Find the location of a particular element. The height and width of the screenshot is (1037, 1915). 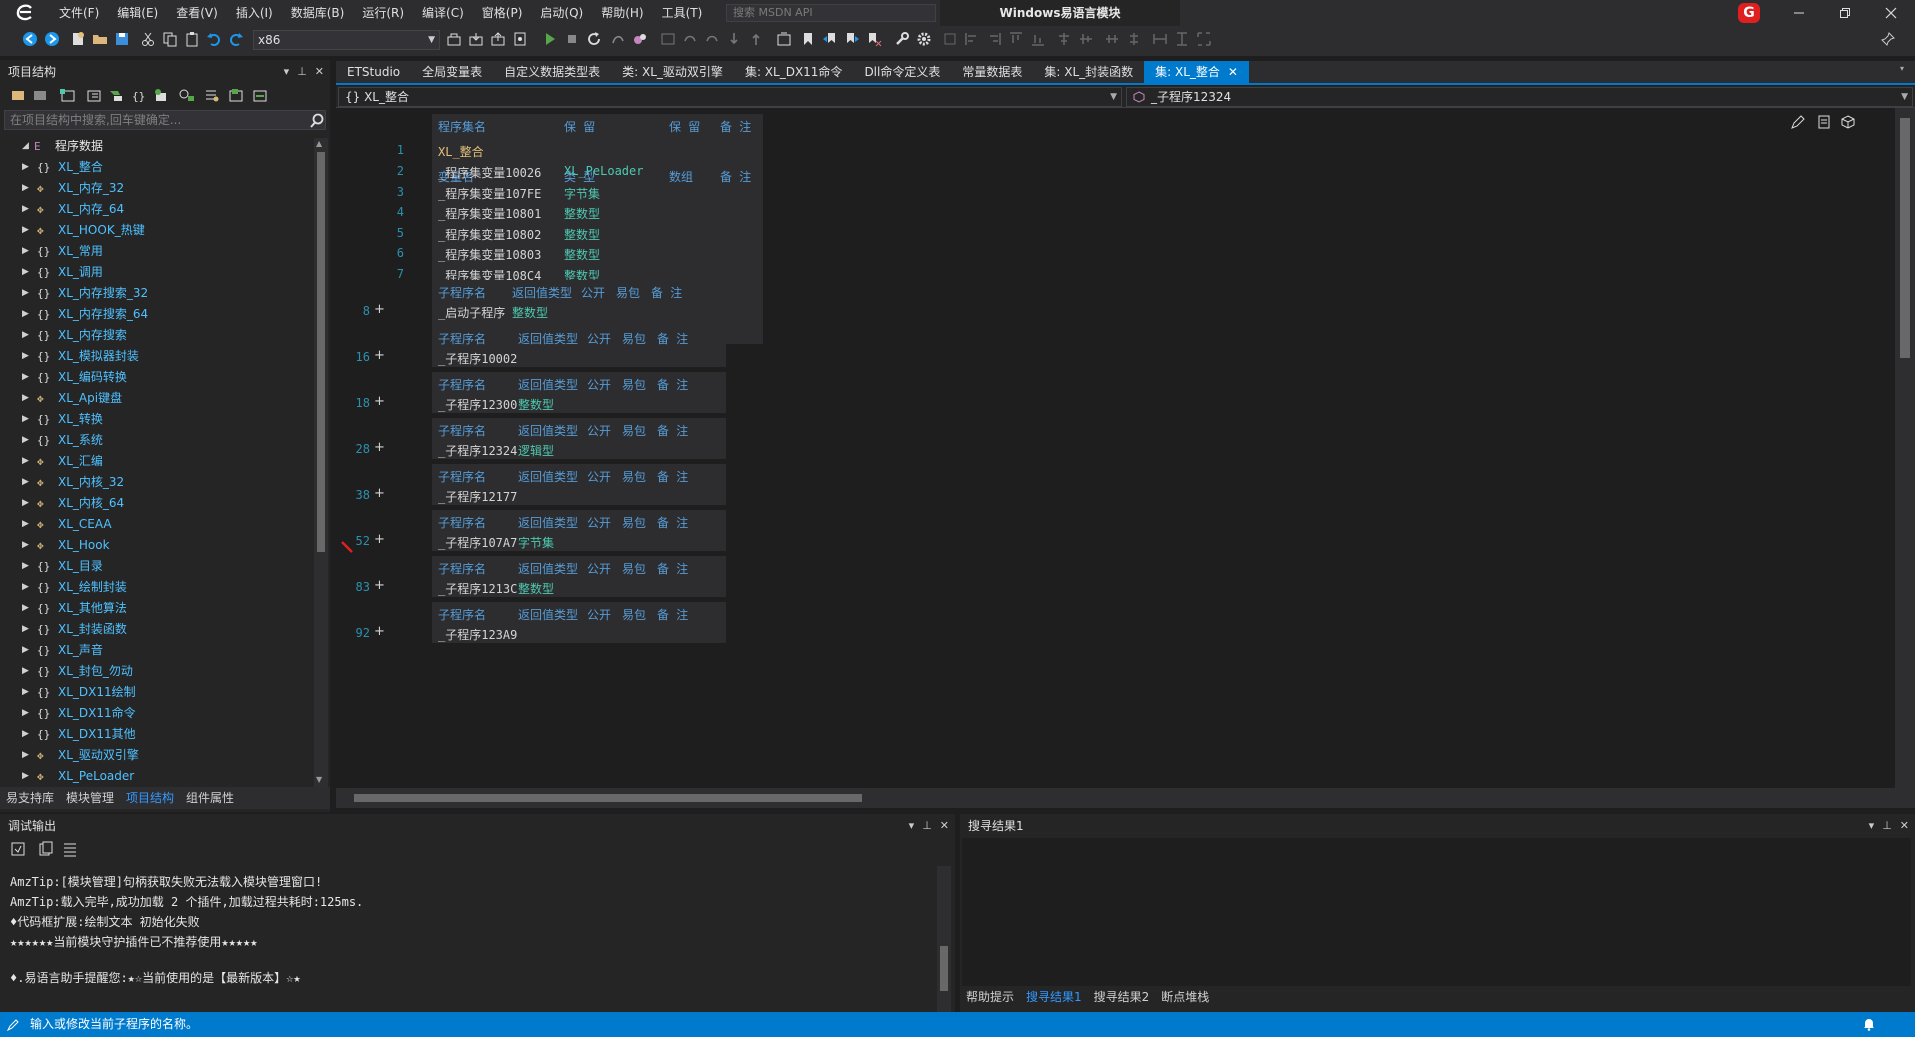

debug-scrollbar is located at coordinates (944, 939).